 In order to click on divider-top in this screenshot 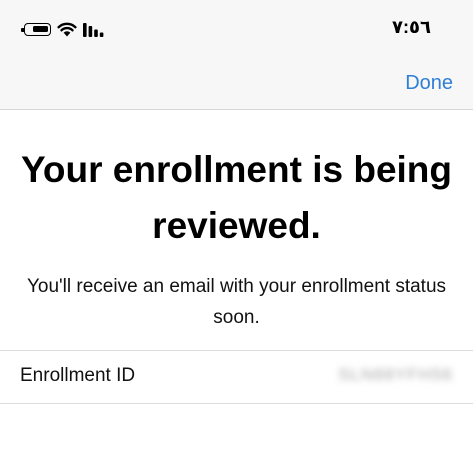, I will do `click(236, 350)`.